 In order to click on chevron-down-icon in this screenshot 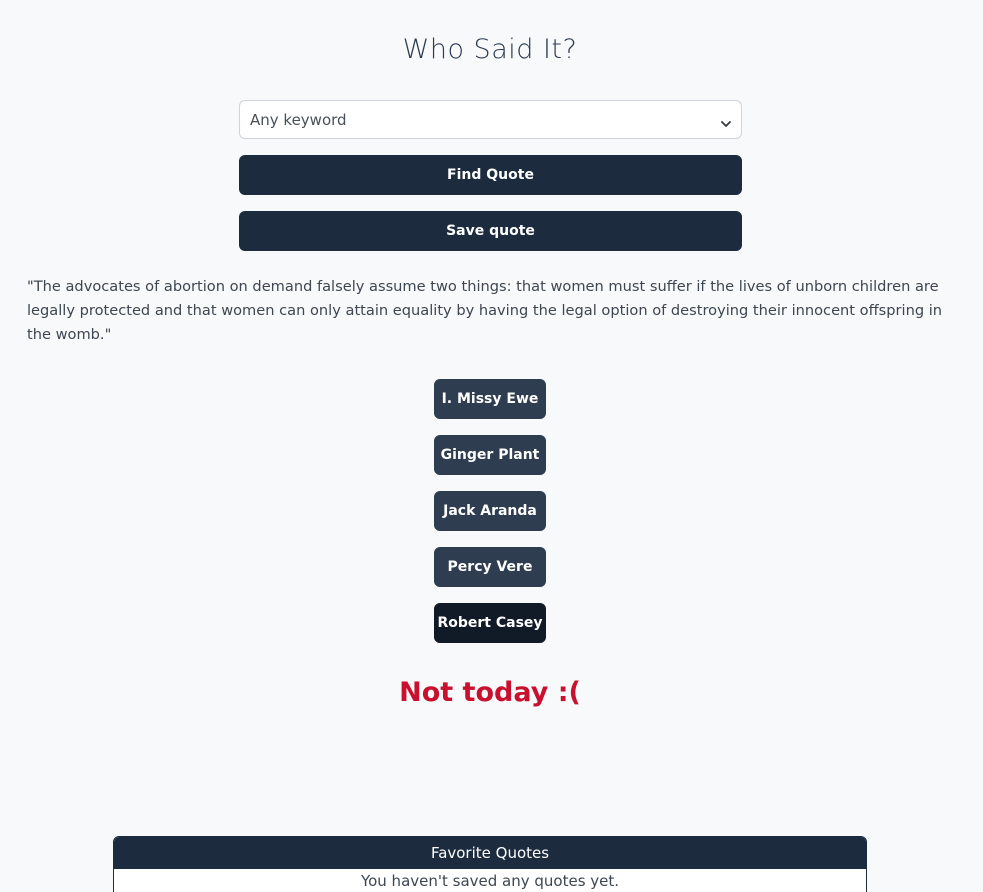, I will do `click(726, 121)`.